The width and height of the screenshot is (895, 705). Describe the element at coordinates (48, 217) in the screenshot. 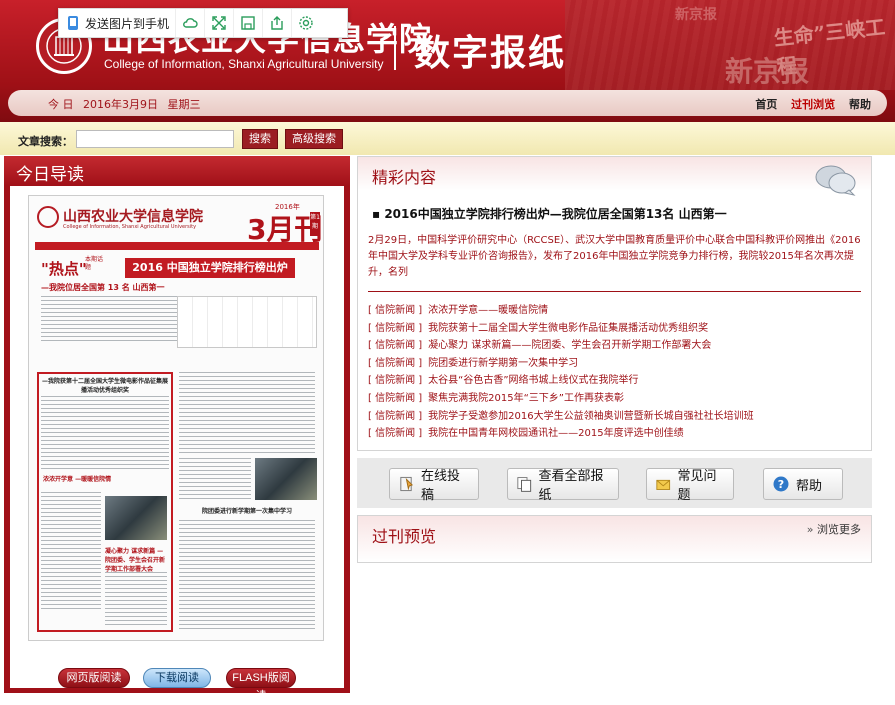

I see `newspaper-logo-icon` at that location.